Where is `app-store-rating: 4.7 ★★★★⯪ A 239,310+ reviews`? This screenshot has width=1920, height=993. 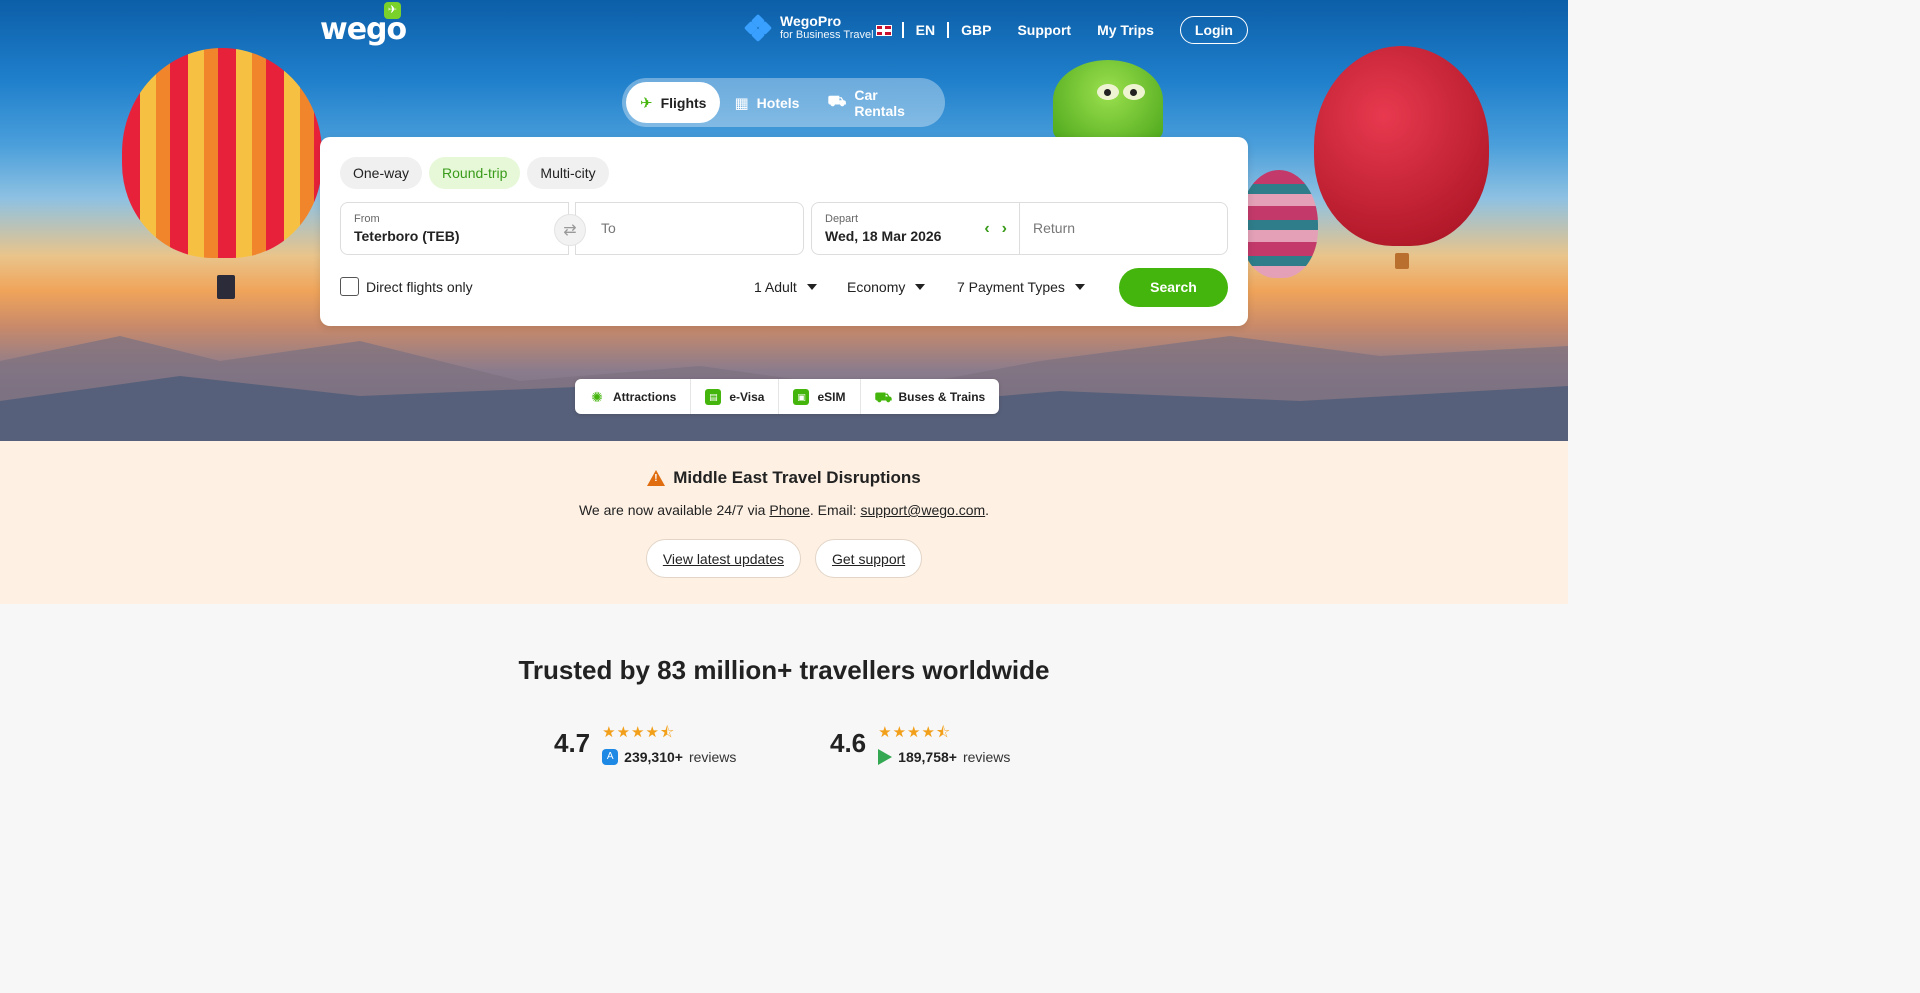 app-store-rating: 4.7 ★★★★⯪ A 239,310+ reviews is located at coordinates (645, 743).